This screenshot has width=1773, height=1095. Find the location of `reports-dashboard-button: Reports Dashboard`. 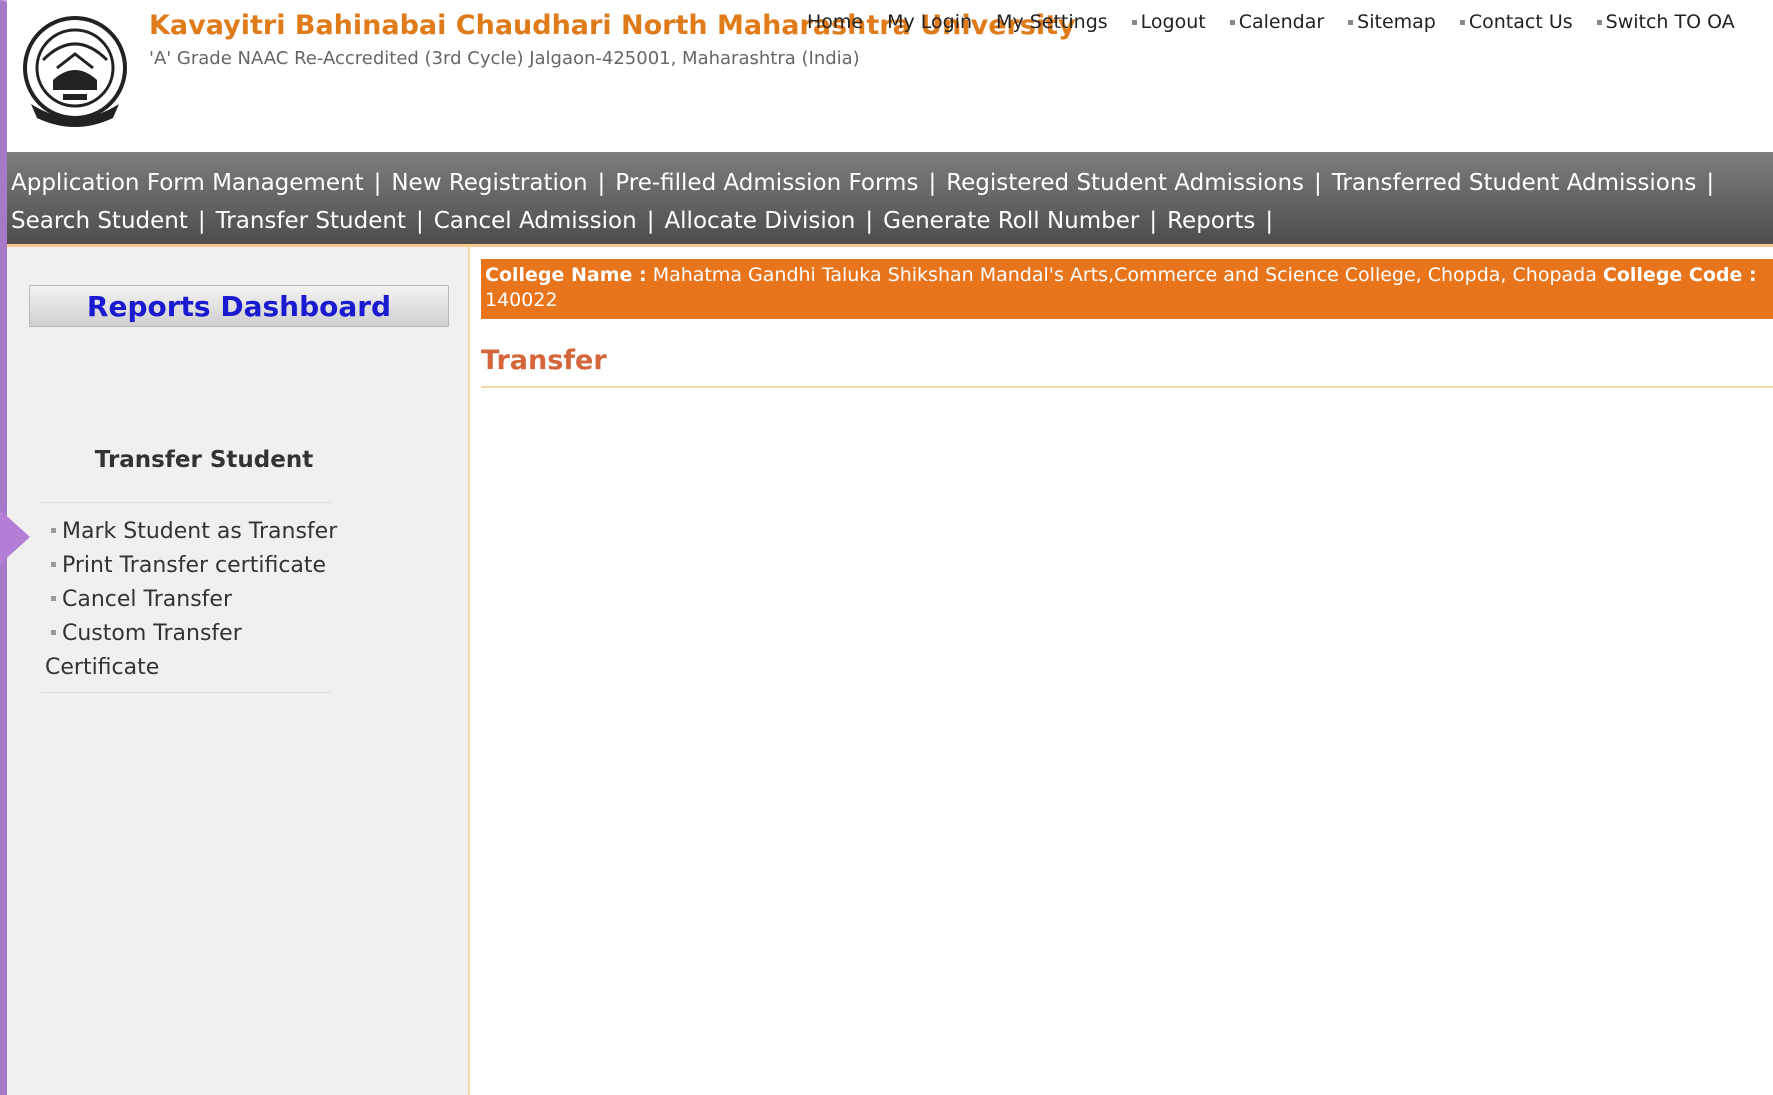

reports-dashboard-button: Reports Dashboard is located at coordinates (239, 306).